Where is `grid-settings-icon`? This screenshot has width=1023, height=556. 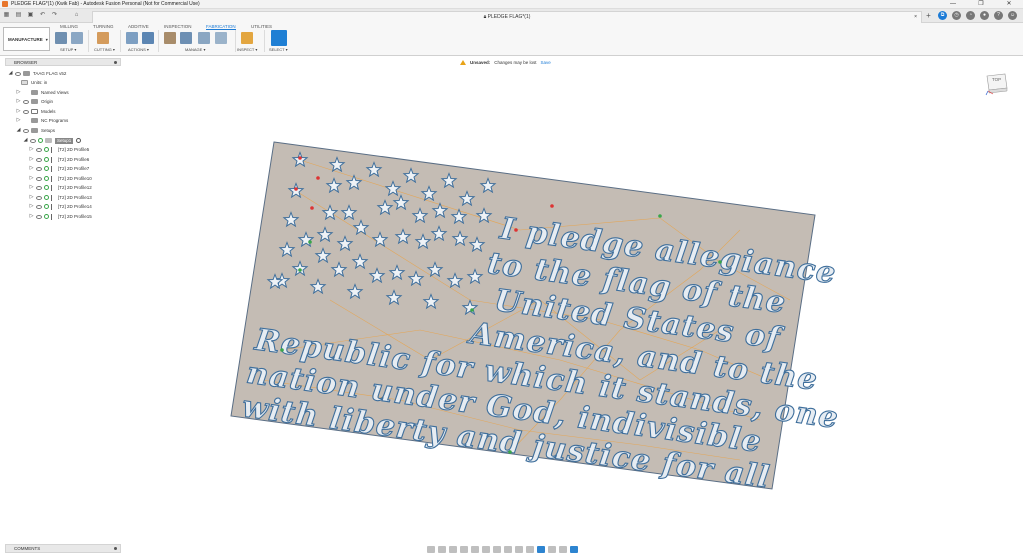 grid-settings-icon is located at coordinates (497, 549).